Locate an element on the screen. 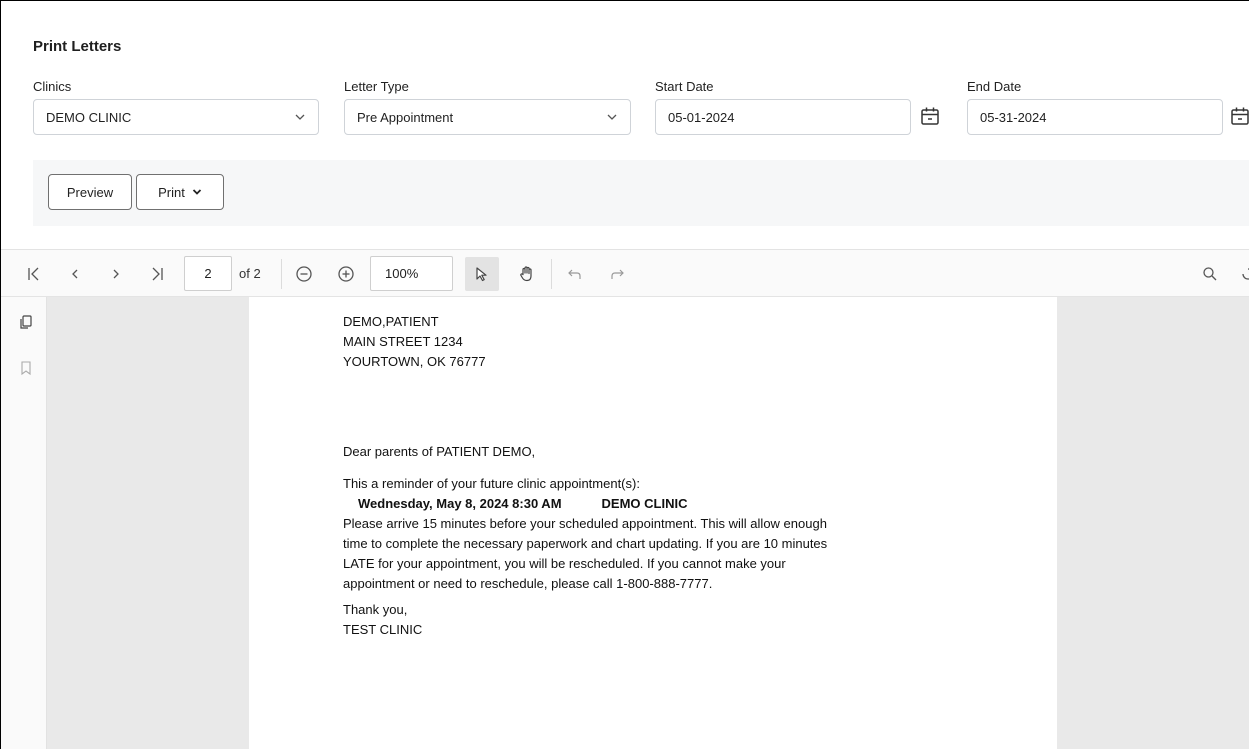 The image size is (1249, 749). zoom-level-value: 100% is located at coordinates (402, 273).